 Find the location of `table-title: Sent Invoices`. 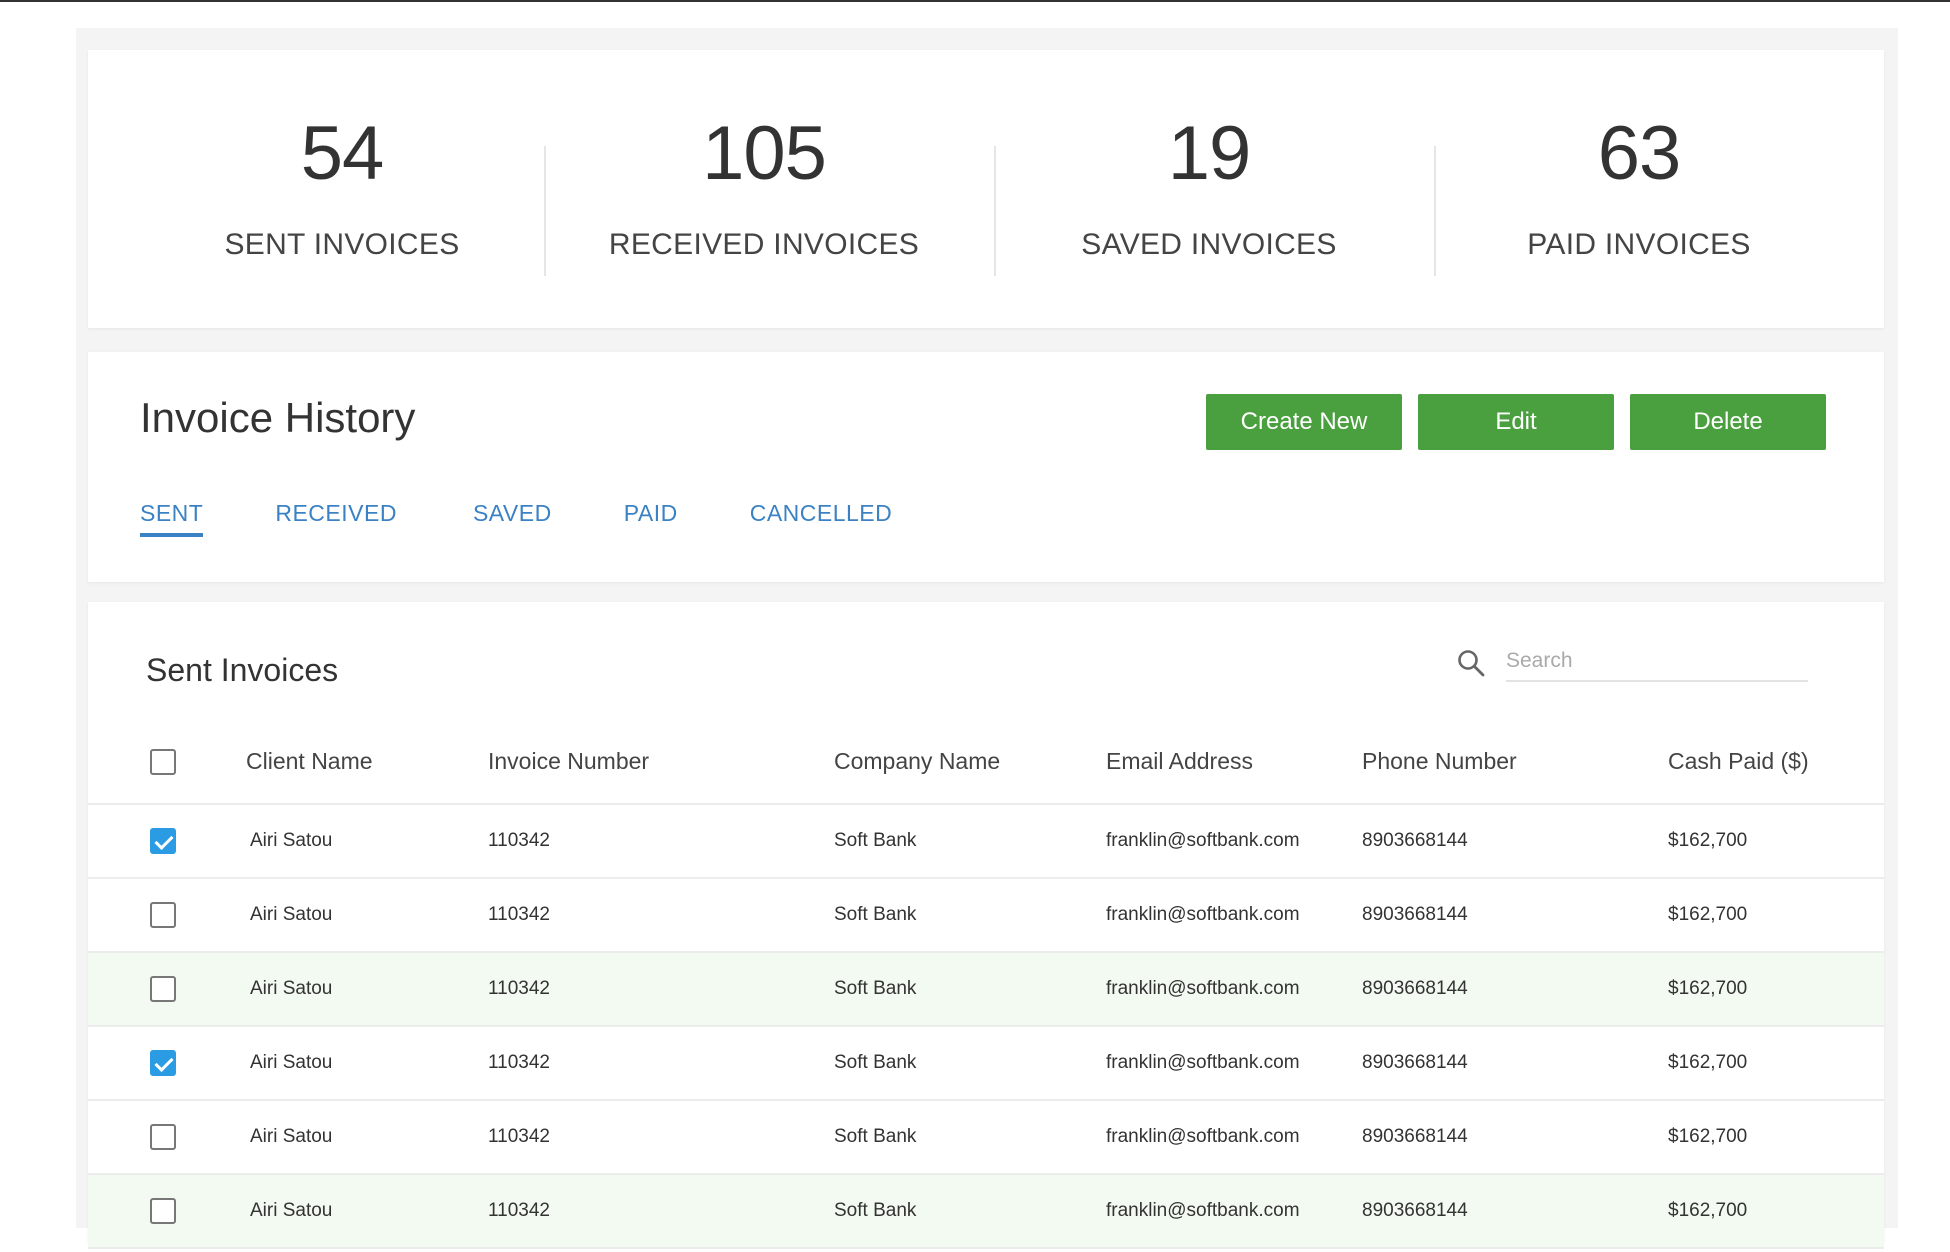

table-title: Sent Invoices is located at coordinates (242, 670).